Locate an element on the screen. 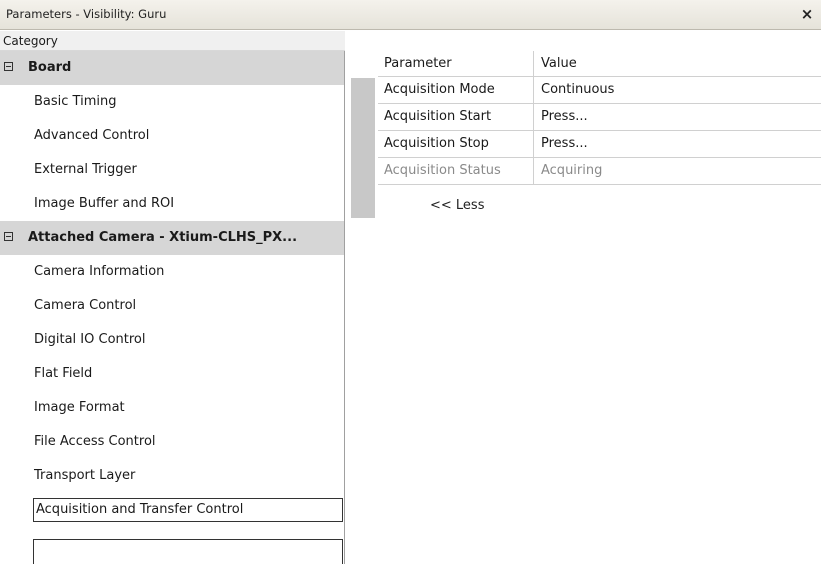 The image size is (821, 564). category-list-bottom-outline is located at coordinates (188, 551).